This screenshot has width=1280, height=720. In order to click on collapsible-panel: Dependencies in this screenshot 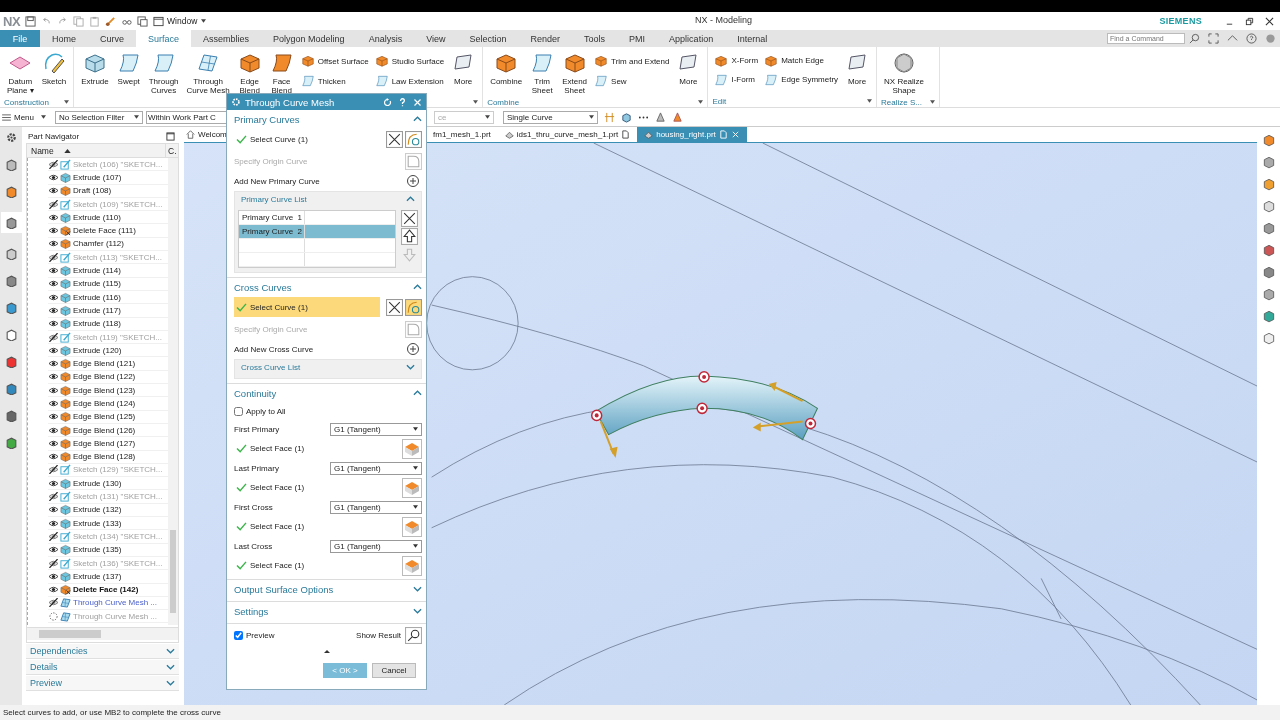, I will do `click(102, 651)`.